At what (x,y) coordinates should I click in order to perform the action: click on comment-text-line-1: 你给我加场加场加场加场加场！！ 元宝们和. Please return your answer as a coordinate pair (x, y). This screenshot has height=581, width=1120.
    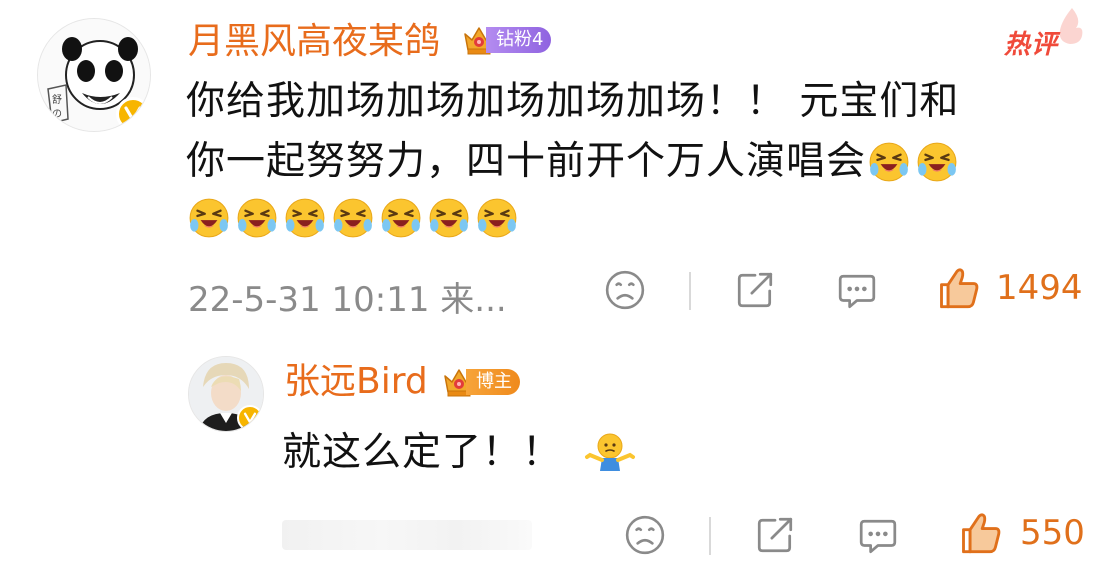
    Looking at the image, I should click on (573, 101).